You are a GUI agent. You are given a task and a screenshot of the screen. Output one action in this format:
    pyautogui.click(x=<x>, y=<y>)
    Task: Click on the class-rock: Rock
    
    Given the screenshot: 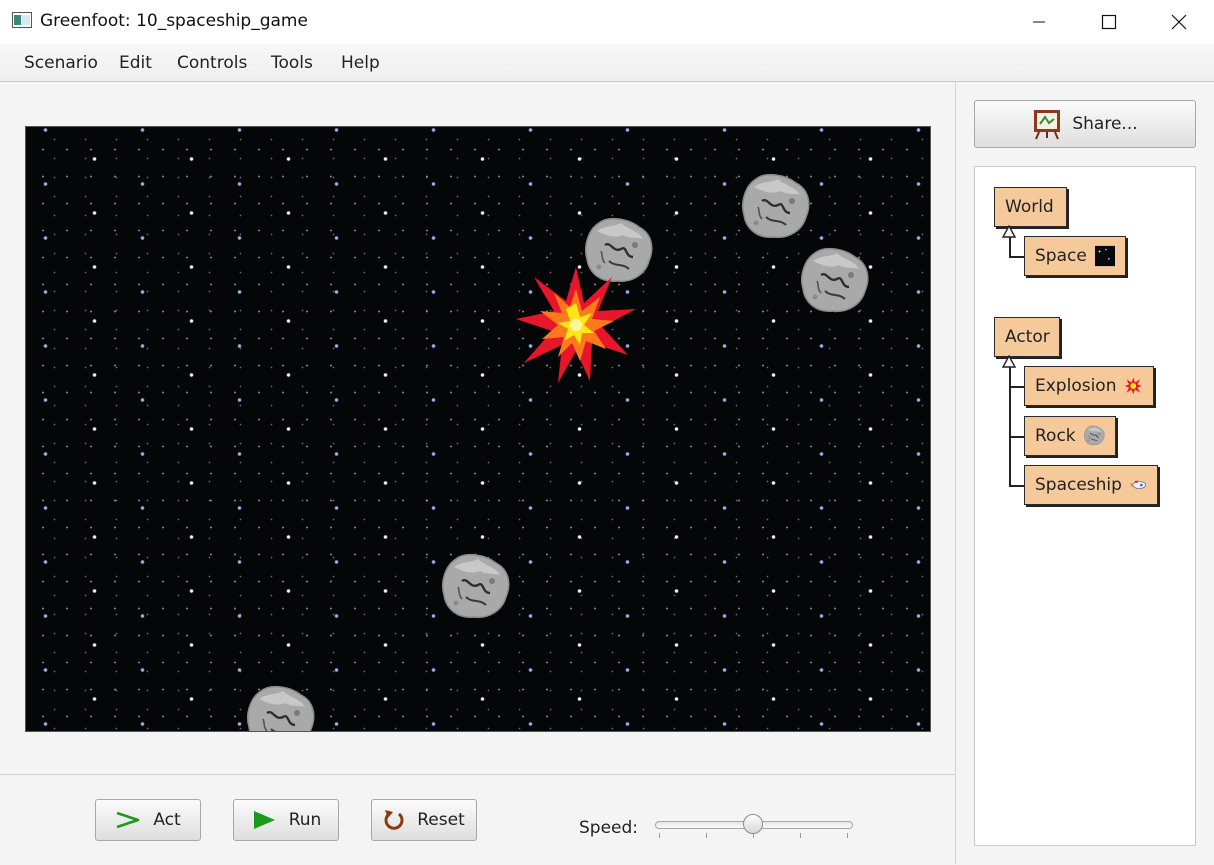 What is the action you would take?
    pyautogui.click(x=1070, y=436)
    